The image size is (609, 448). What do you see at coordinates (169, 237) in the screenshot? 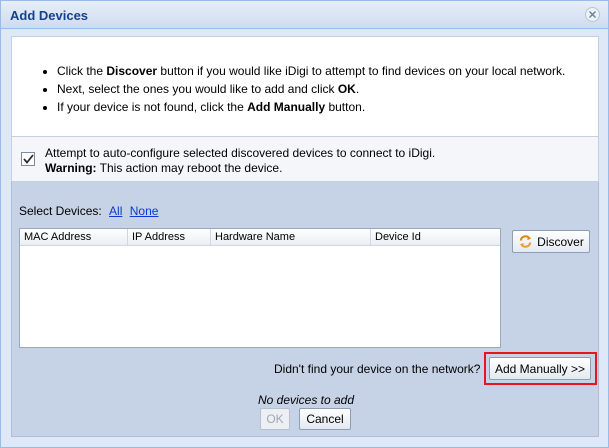
I see `column-ip-address: IP Address` at bounding box center [169, 237].